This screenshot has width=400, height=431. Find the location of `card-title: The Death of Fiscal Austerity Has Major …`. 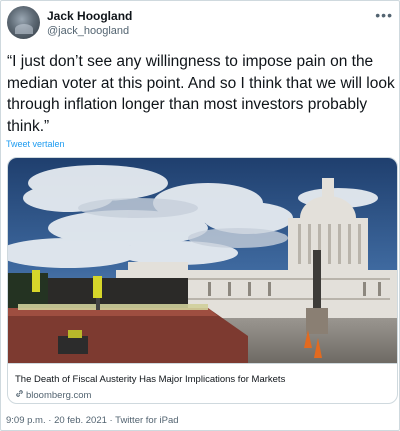

card-title: The Death of Fiscal Austerity Has Major … is located at coordinates (150, 379).